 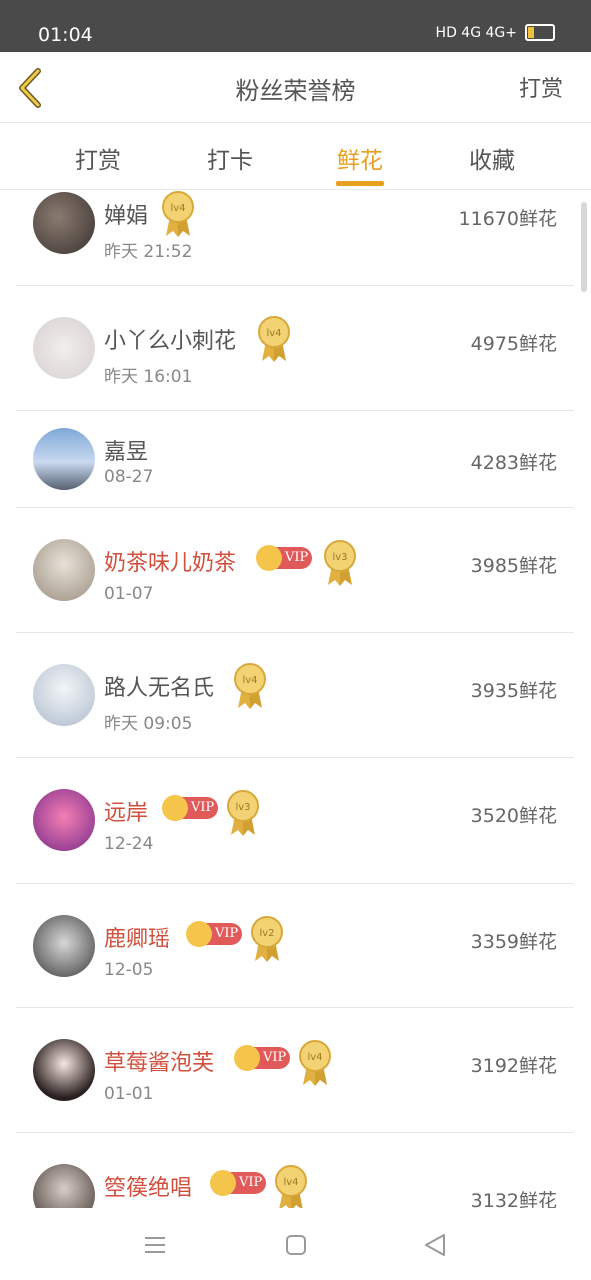 What do you see at coordinates (170, 563) in the screenshot?
I see `fan-name: 奶茶味儿奶茶` at bounding box center [170, 563].